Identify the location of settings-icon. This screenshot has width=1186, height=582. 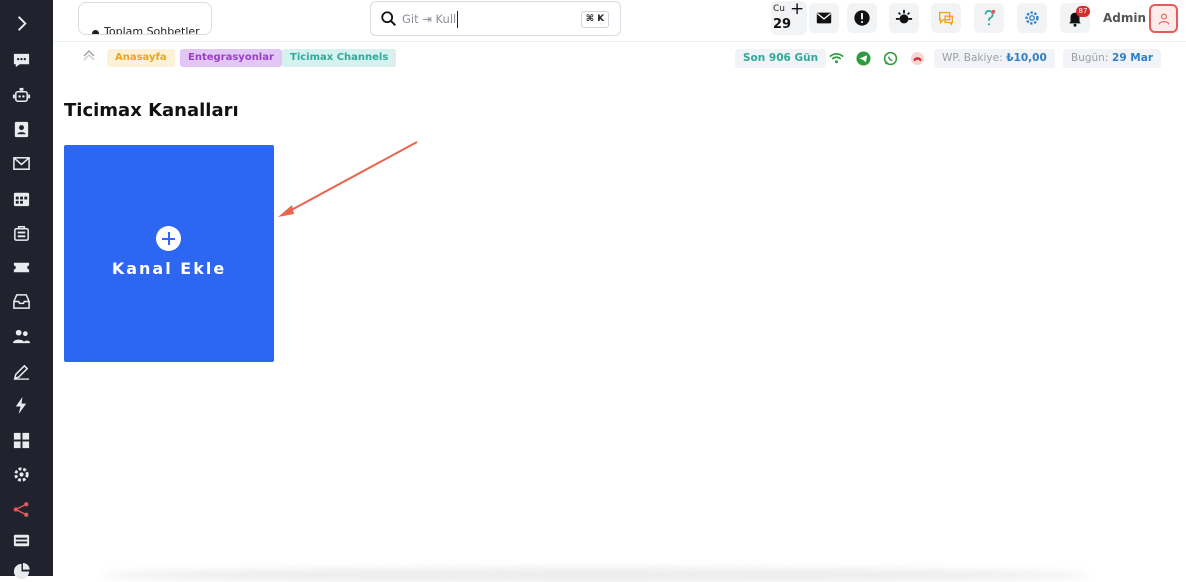
(21, 474).